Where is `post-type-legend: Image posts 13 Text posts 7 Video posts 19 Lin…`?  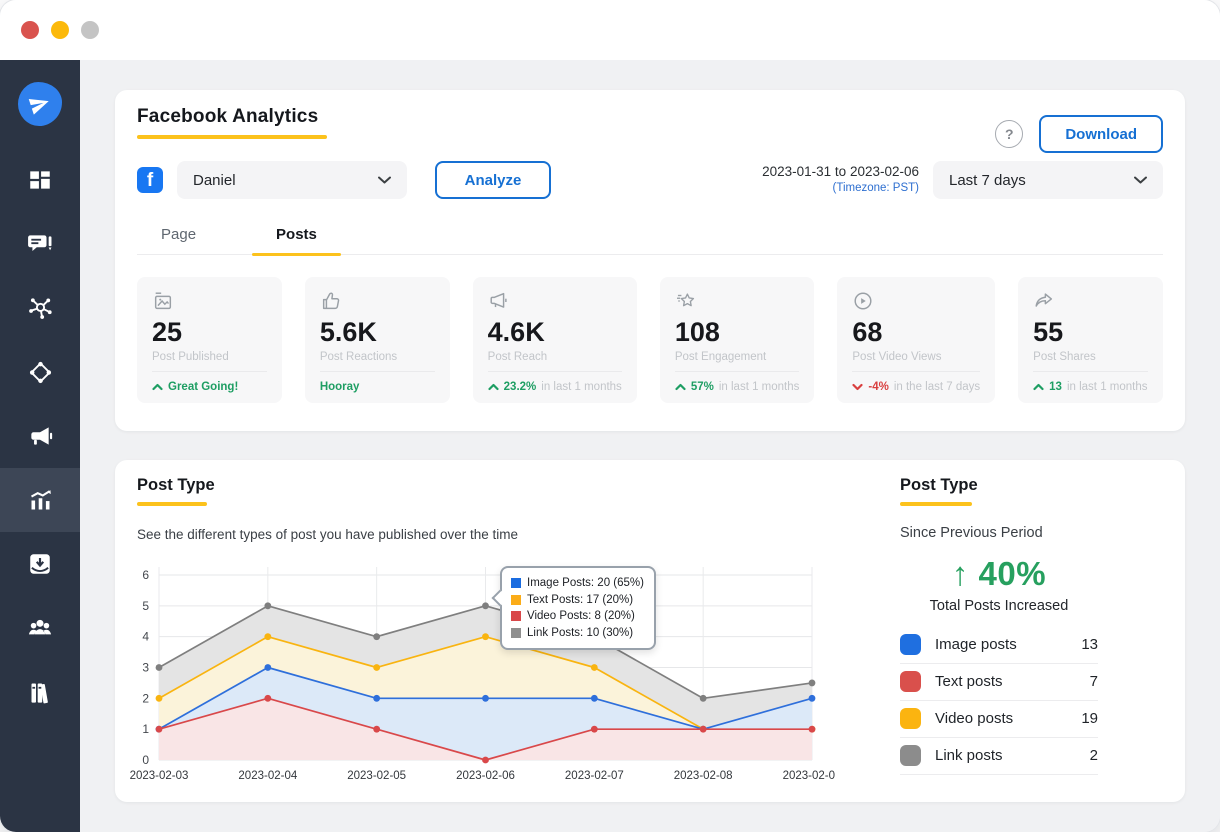 post-type-legend: Image posts 13 Text posts 7 Video posts 19 Lin… is located at coordinates (999, 701).